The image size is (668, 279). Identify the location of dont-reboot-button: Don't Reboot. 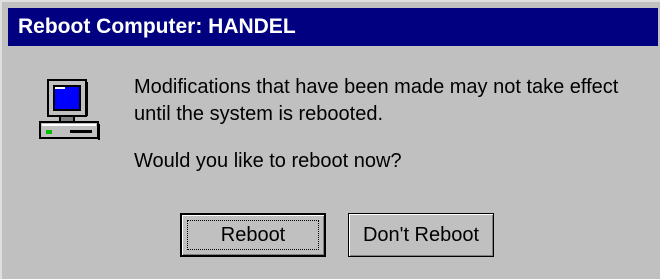
(421, 235).